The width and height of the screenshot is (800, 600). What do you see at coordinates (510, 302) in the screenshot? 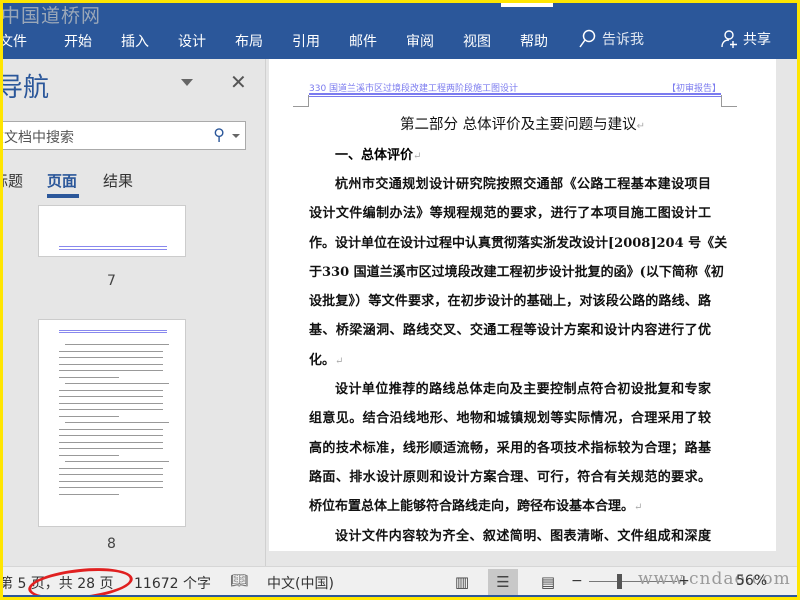
I see `paragraph-line: 设批复》）等文件要求，在初步设计的基础上，对该段公路的路线、路` at bounding box center [510, 302].